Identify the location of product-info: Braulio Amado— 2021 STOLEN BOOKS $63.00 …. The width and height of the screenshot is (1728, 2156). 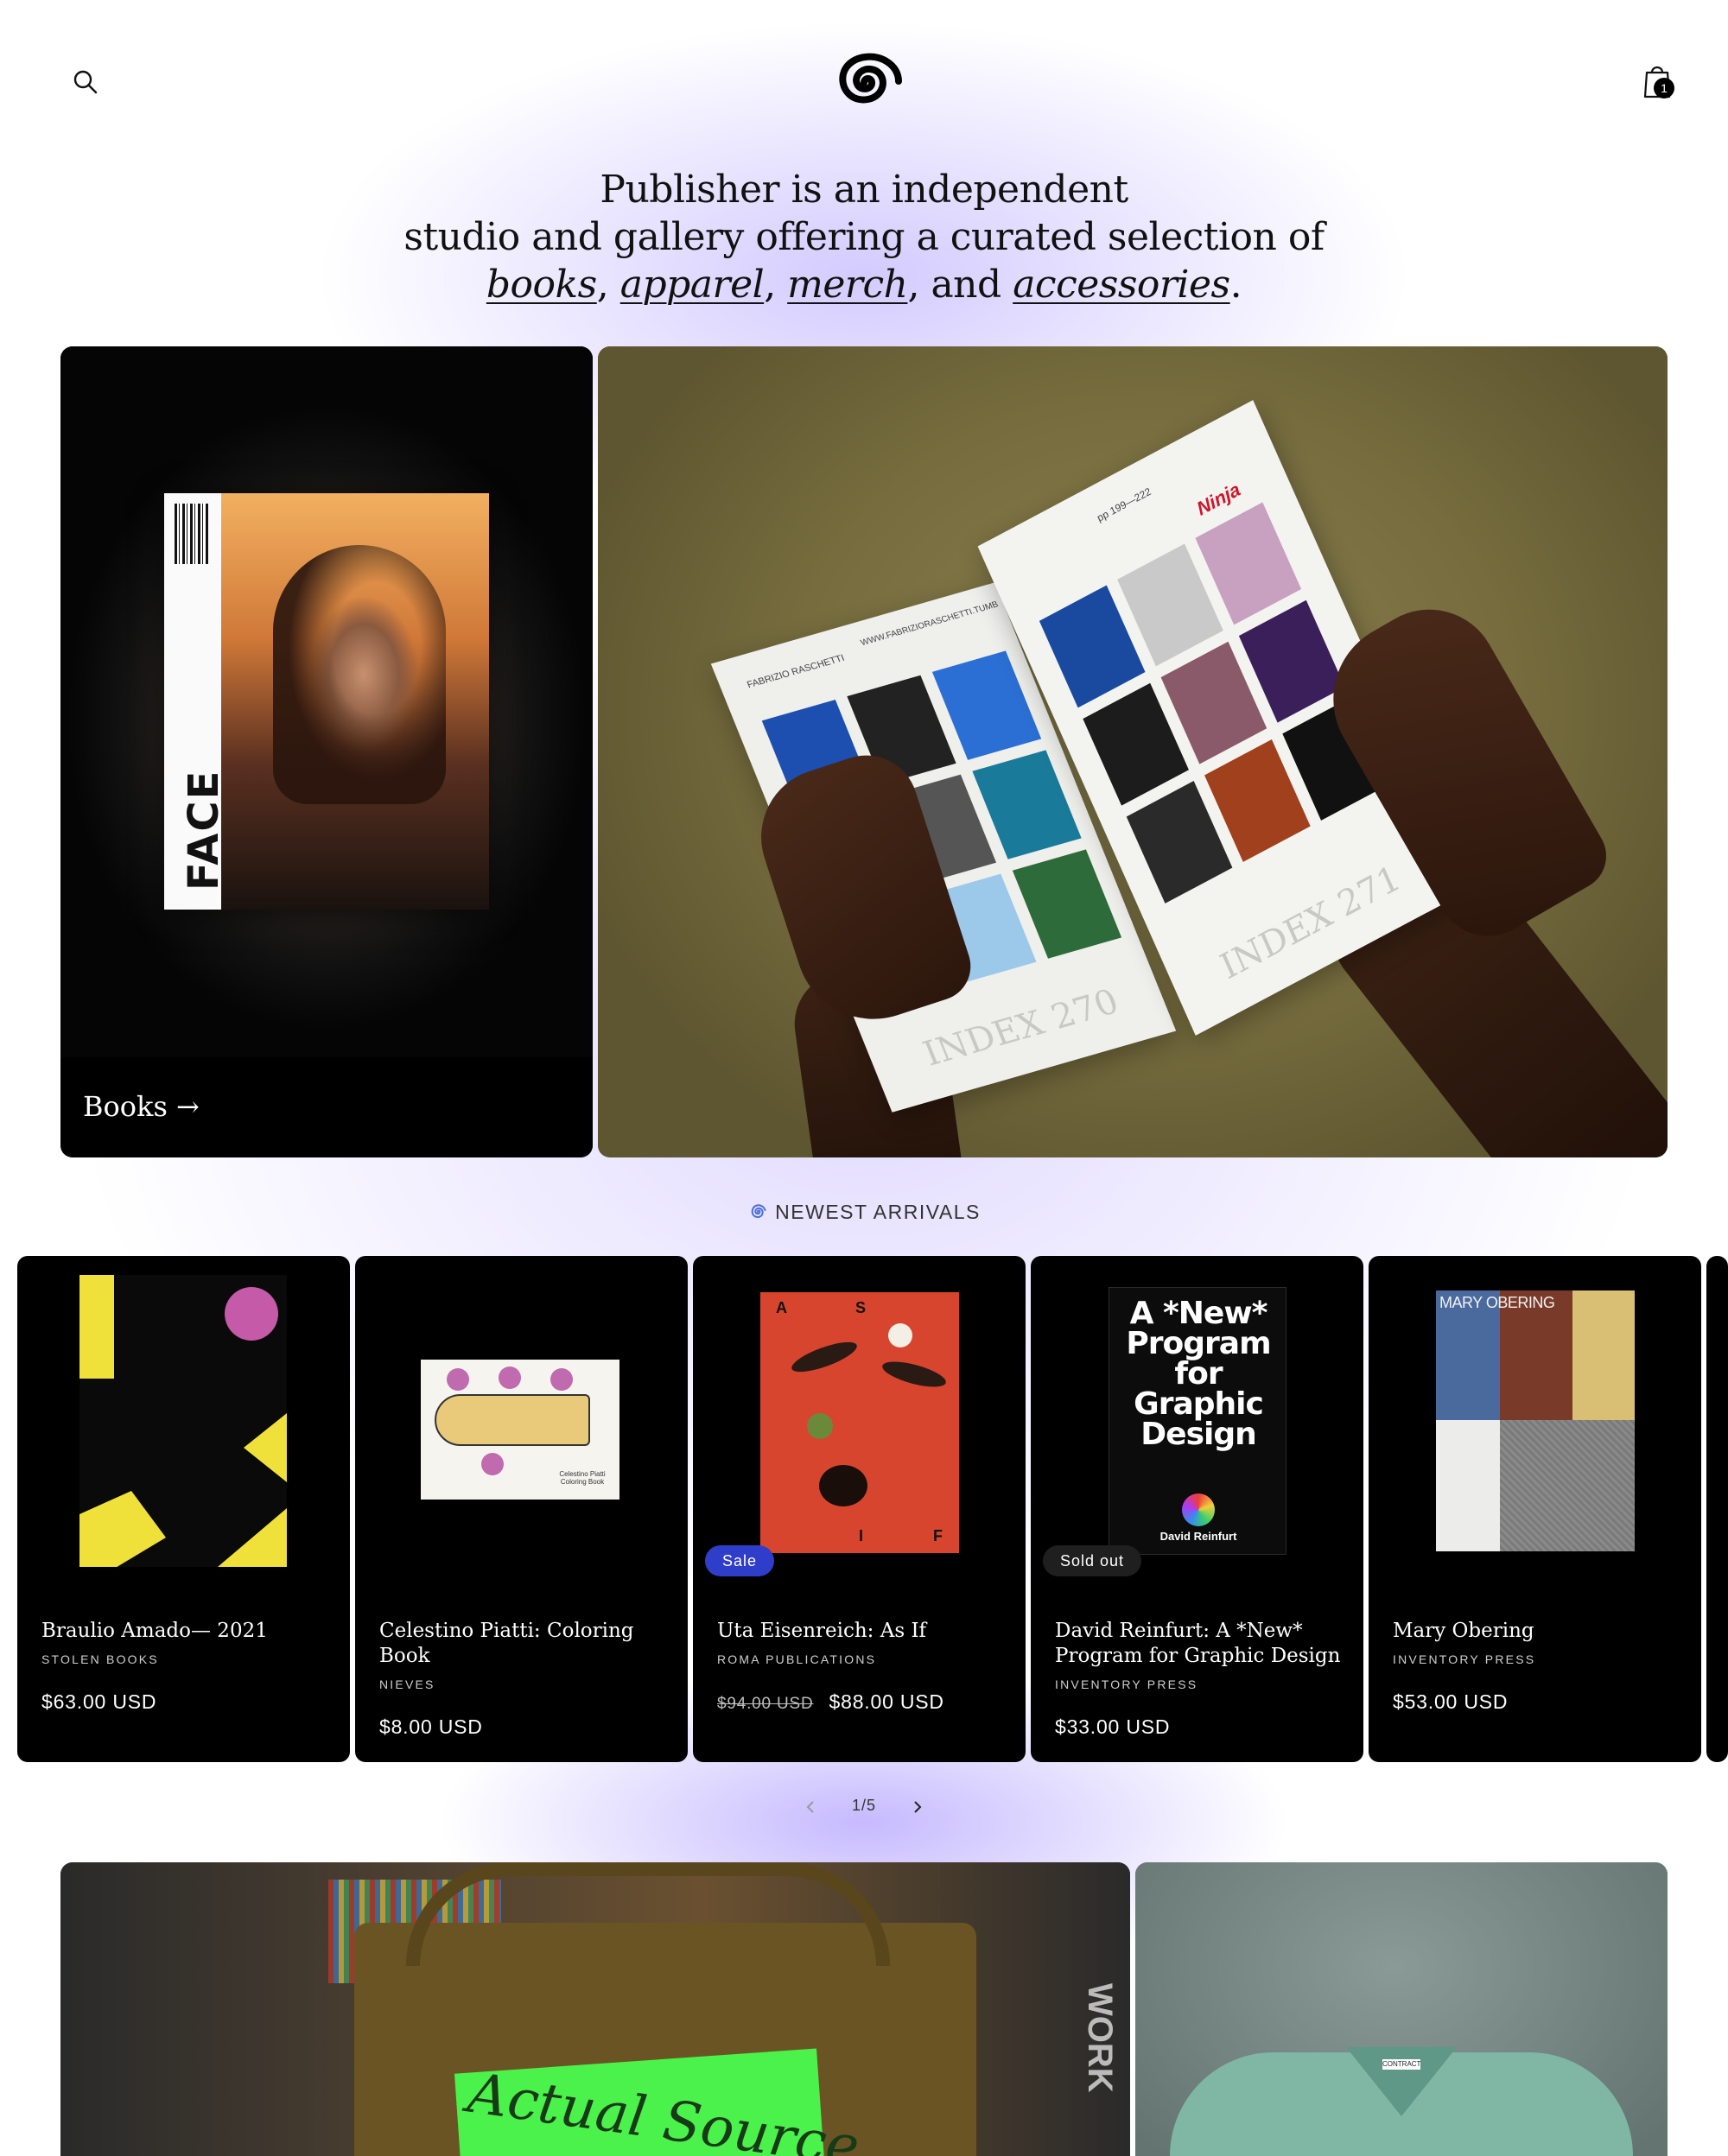
(186, 1667).